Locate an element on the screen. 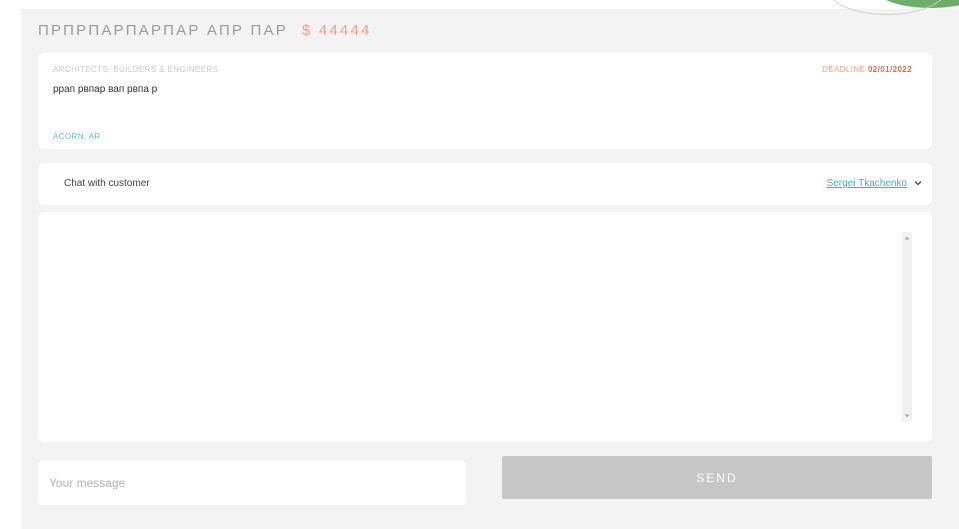 The height and width of the screenshot is (529, 959). deadline-date: 02/01/2022 is located at coordinates (889, 69).